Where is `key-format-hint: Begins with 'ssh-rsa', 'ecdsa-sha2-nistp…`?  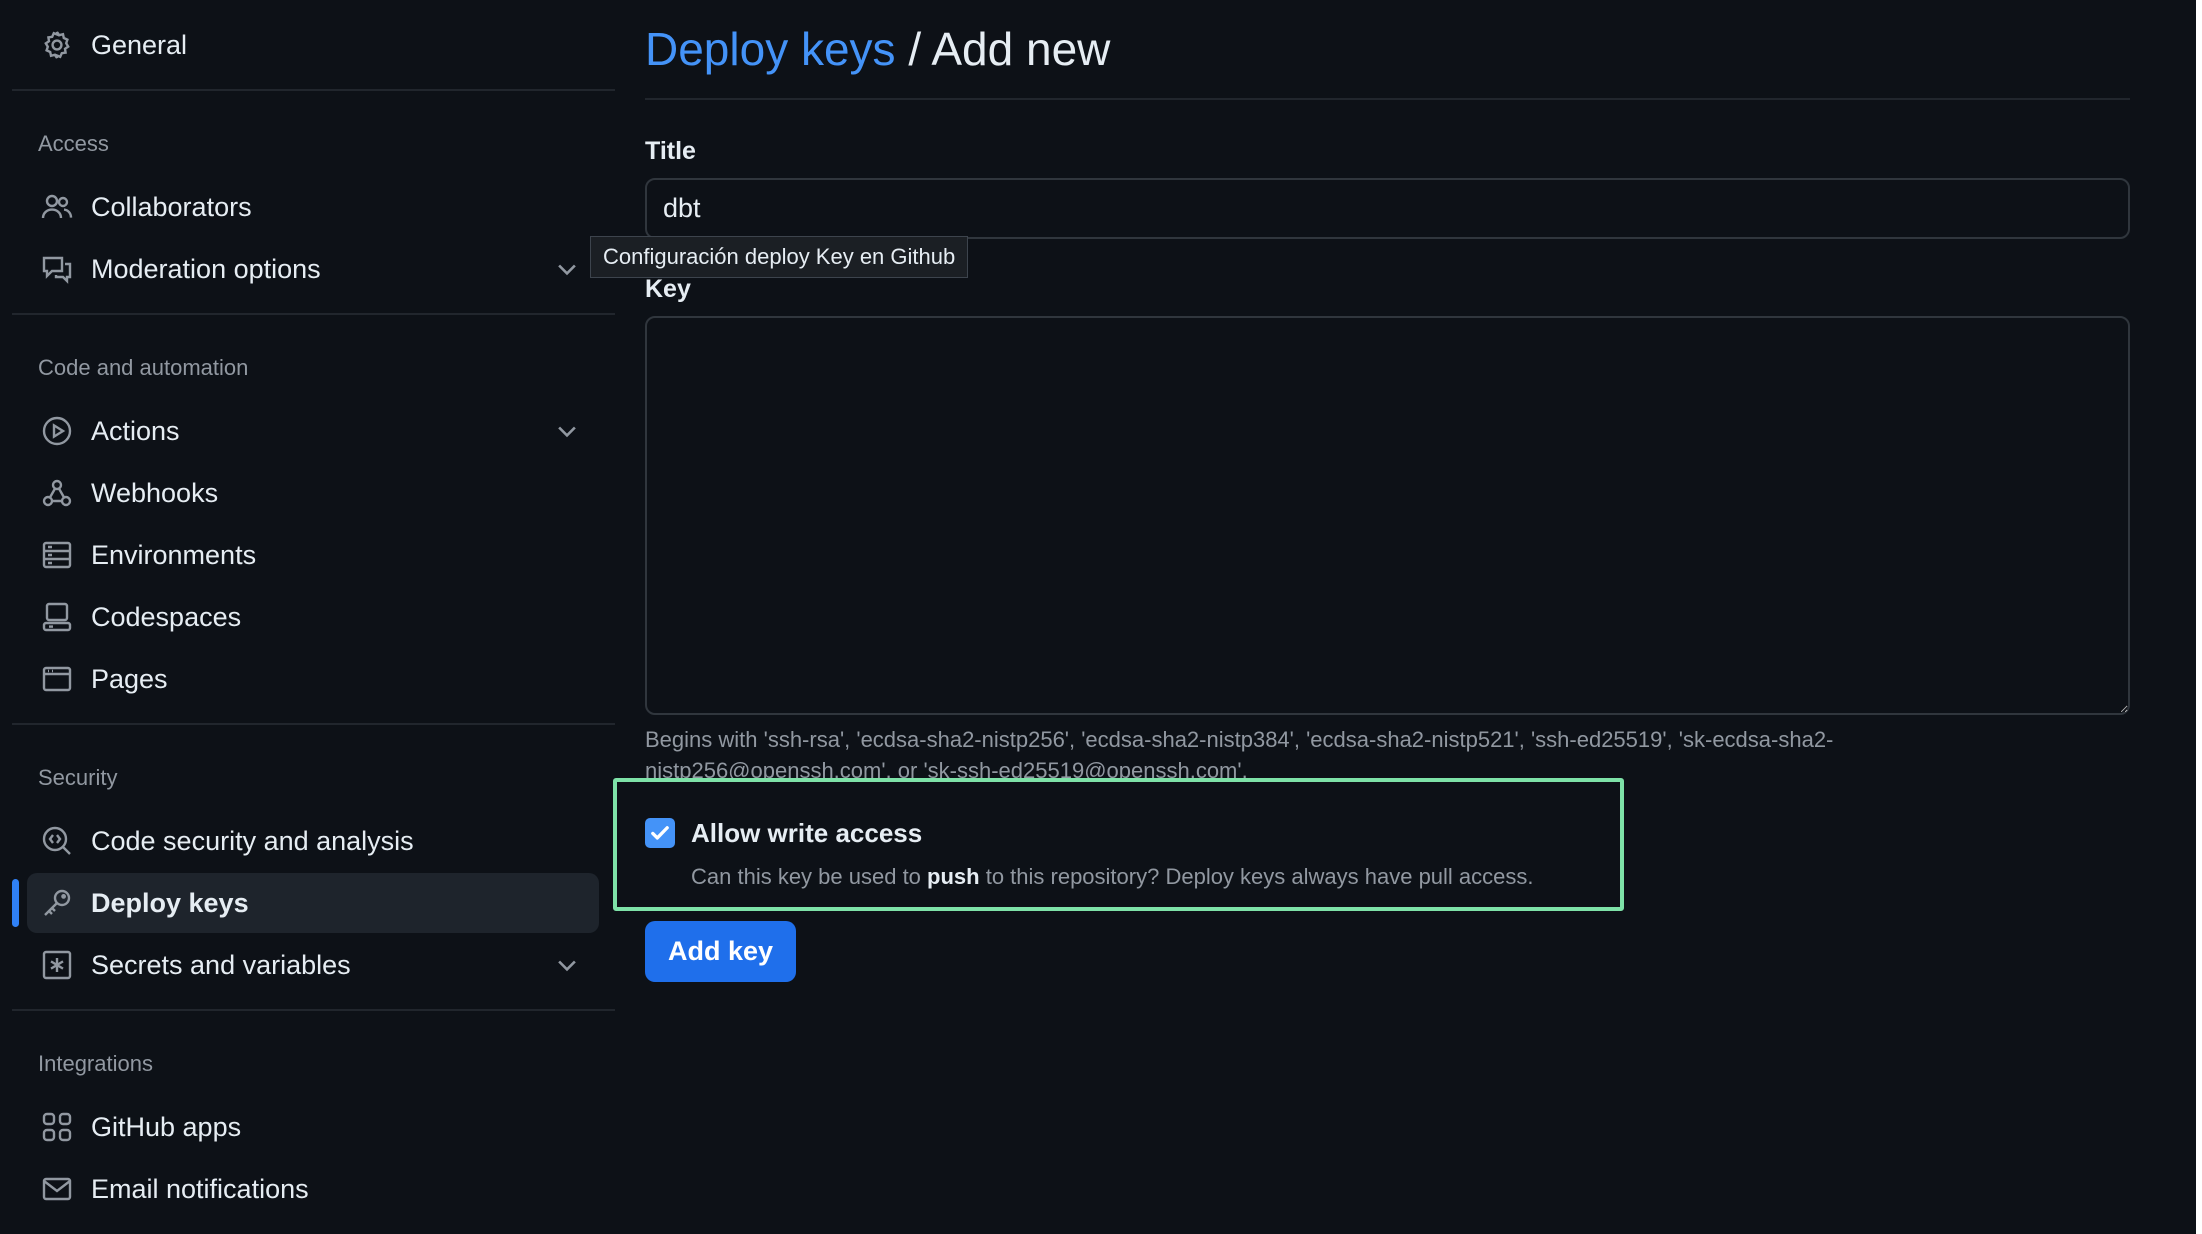 key-format-hint: Begins with 'ssh-rsa', 'ecdsa-sha2-nistp… is located at coordinates (1239, 754).